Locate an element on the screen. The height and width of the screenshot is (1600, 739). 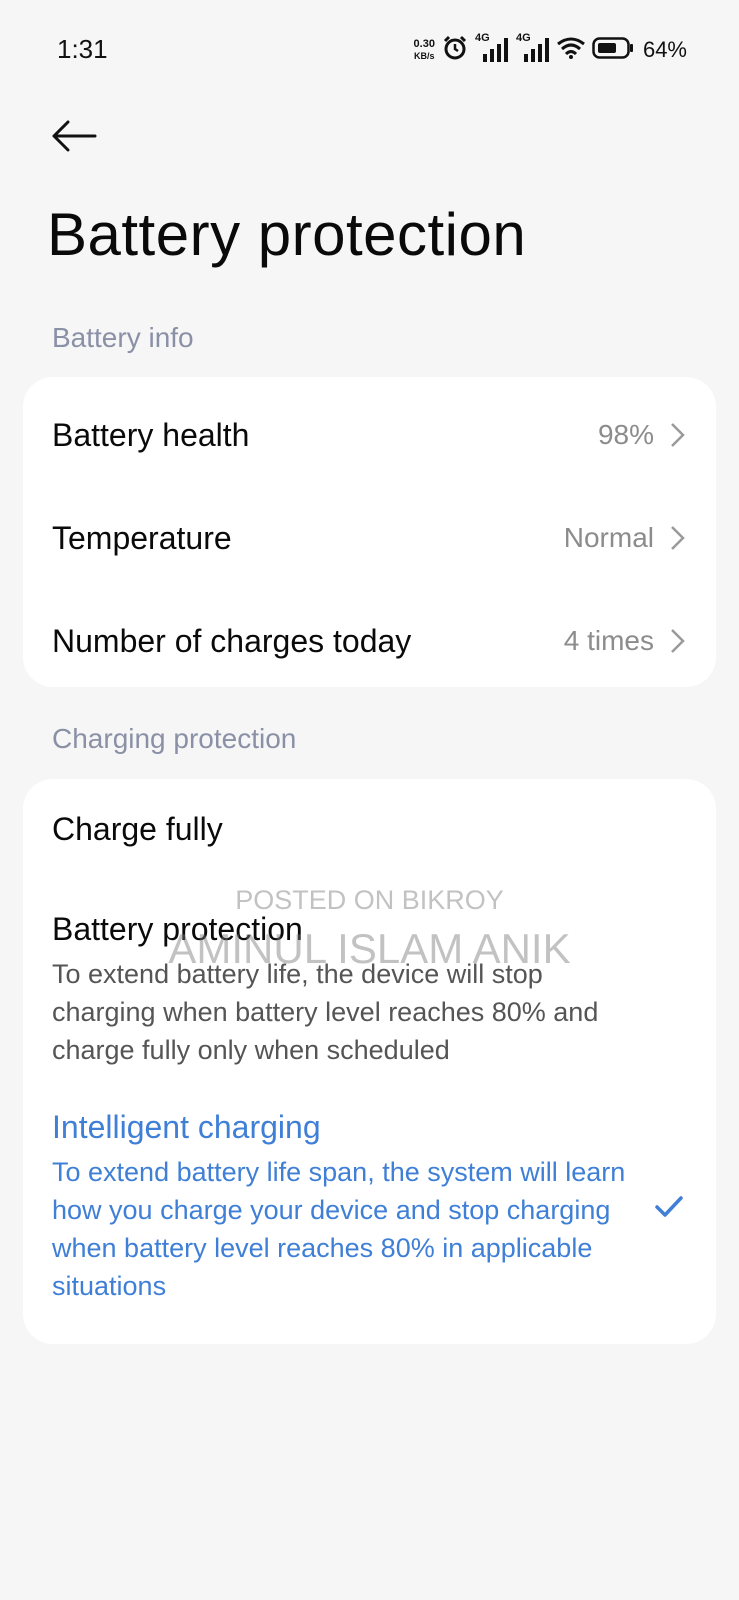
status-icons: 0.30 KB/s 4G 4G 64% is located at coordinates (550, 50).